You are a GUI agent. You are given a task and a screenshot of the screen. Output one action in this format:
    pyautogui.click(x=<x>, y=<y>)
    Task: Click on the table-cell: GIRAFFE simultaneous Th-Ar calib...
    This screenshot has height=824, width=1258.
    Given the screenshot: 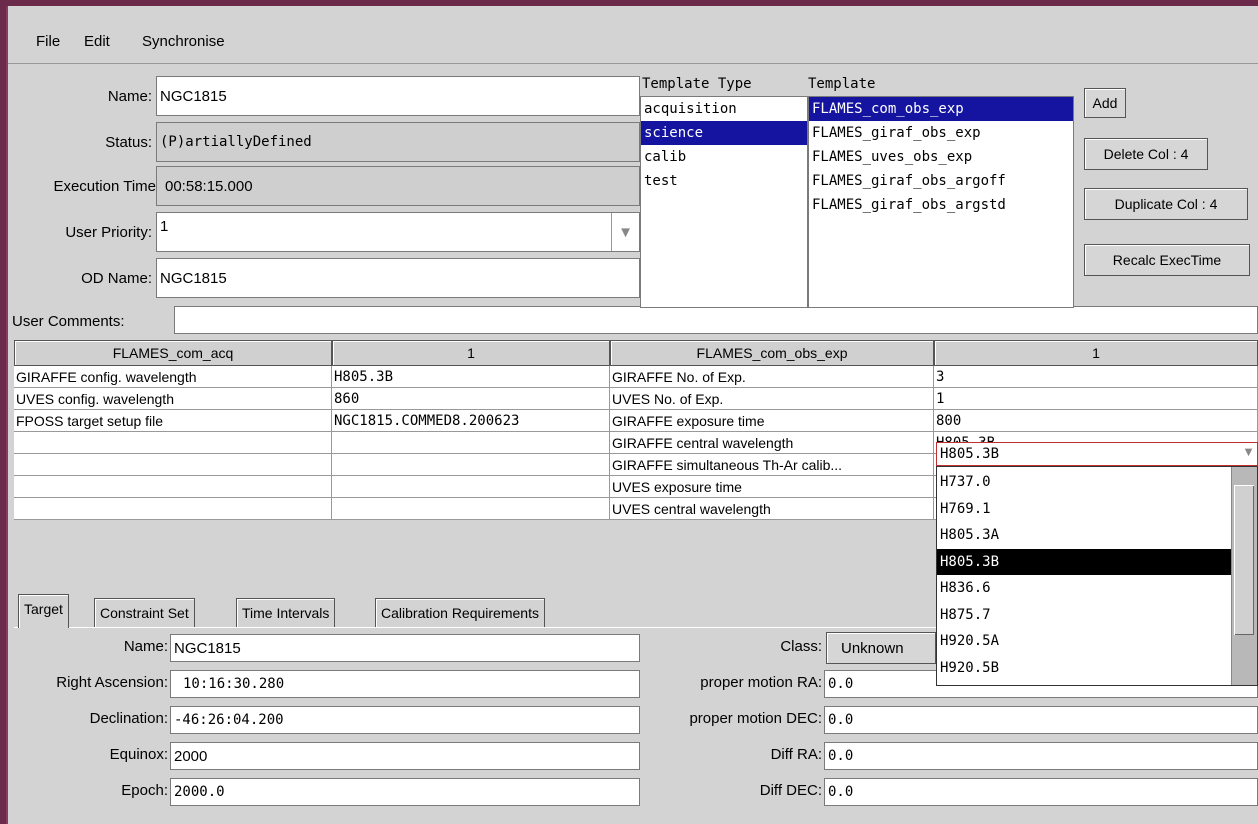 What is the action you would take?
    pyautogui.click(x=772, y=465)
    